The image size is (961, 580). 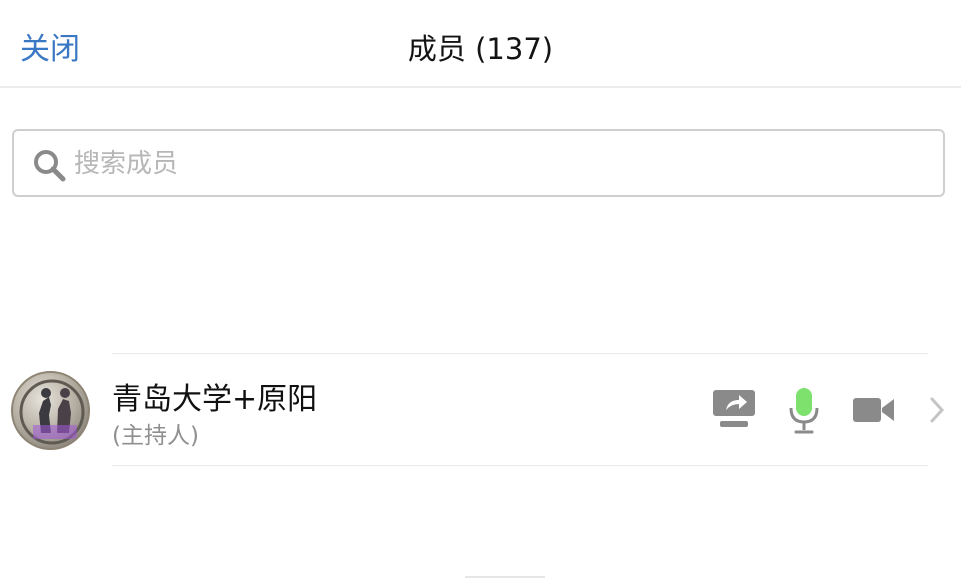 What do you see at coordinates (484, 164) in the screenshot?
I see `search-input` at bounding box center [484, 164].